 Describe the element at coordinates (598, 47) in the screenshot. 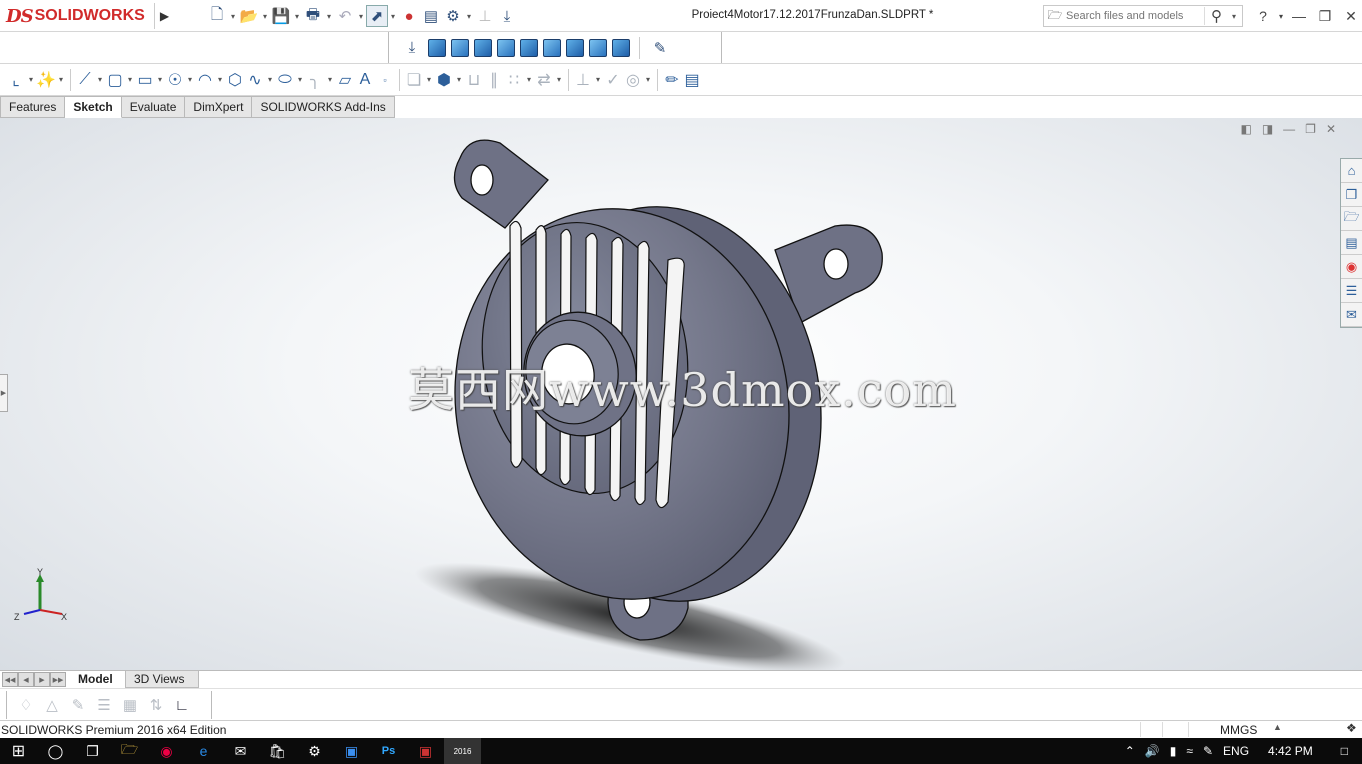

I see `trimetric-view-icon` at that location.